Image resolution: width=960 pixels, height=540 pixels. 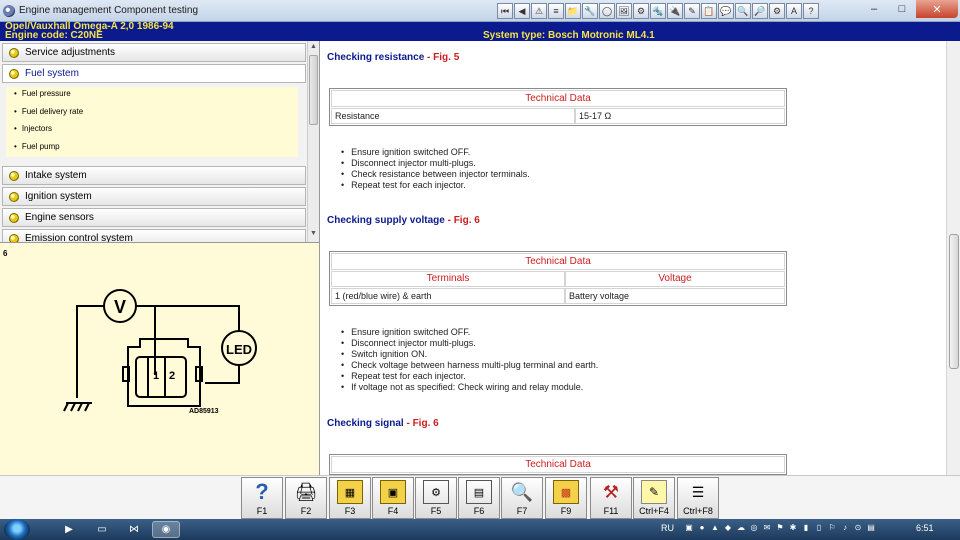 What do you see at coordinates (17, 529) in the screenshot?
I see `start-button` at bounding box center [17, 529].